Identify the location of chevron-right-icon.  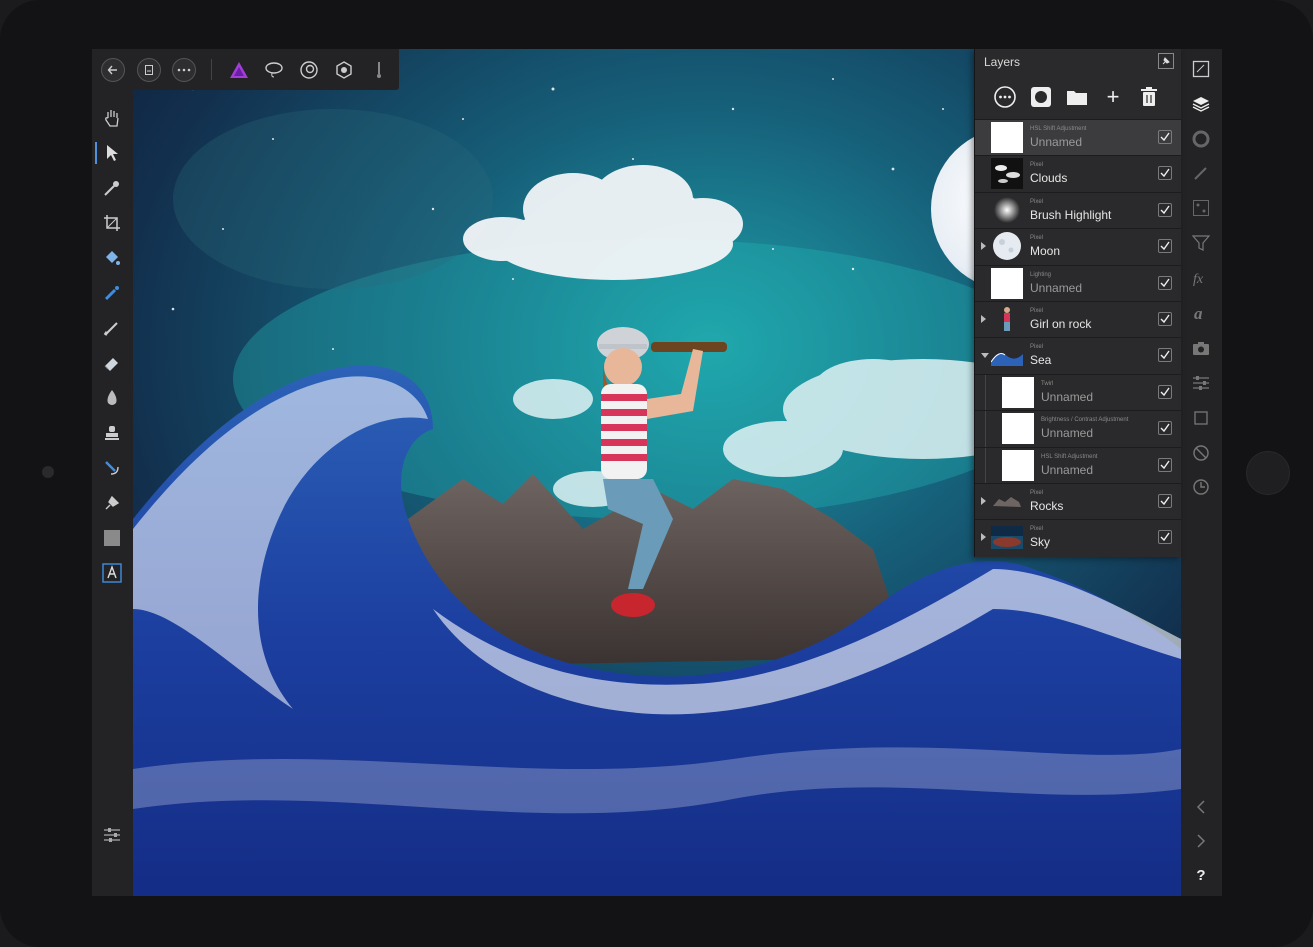
(1201, 841).